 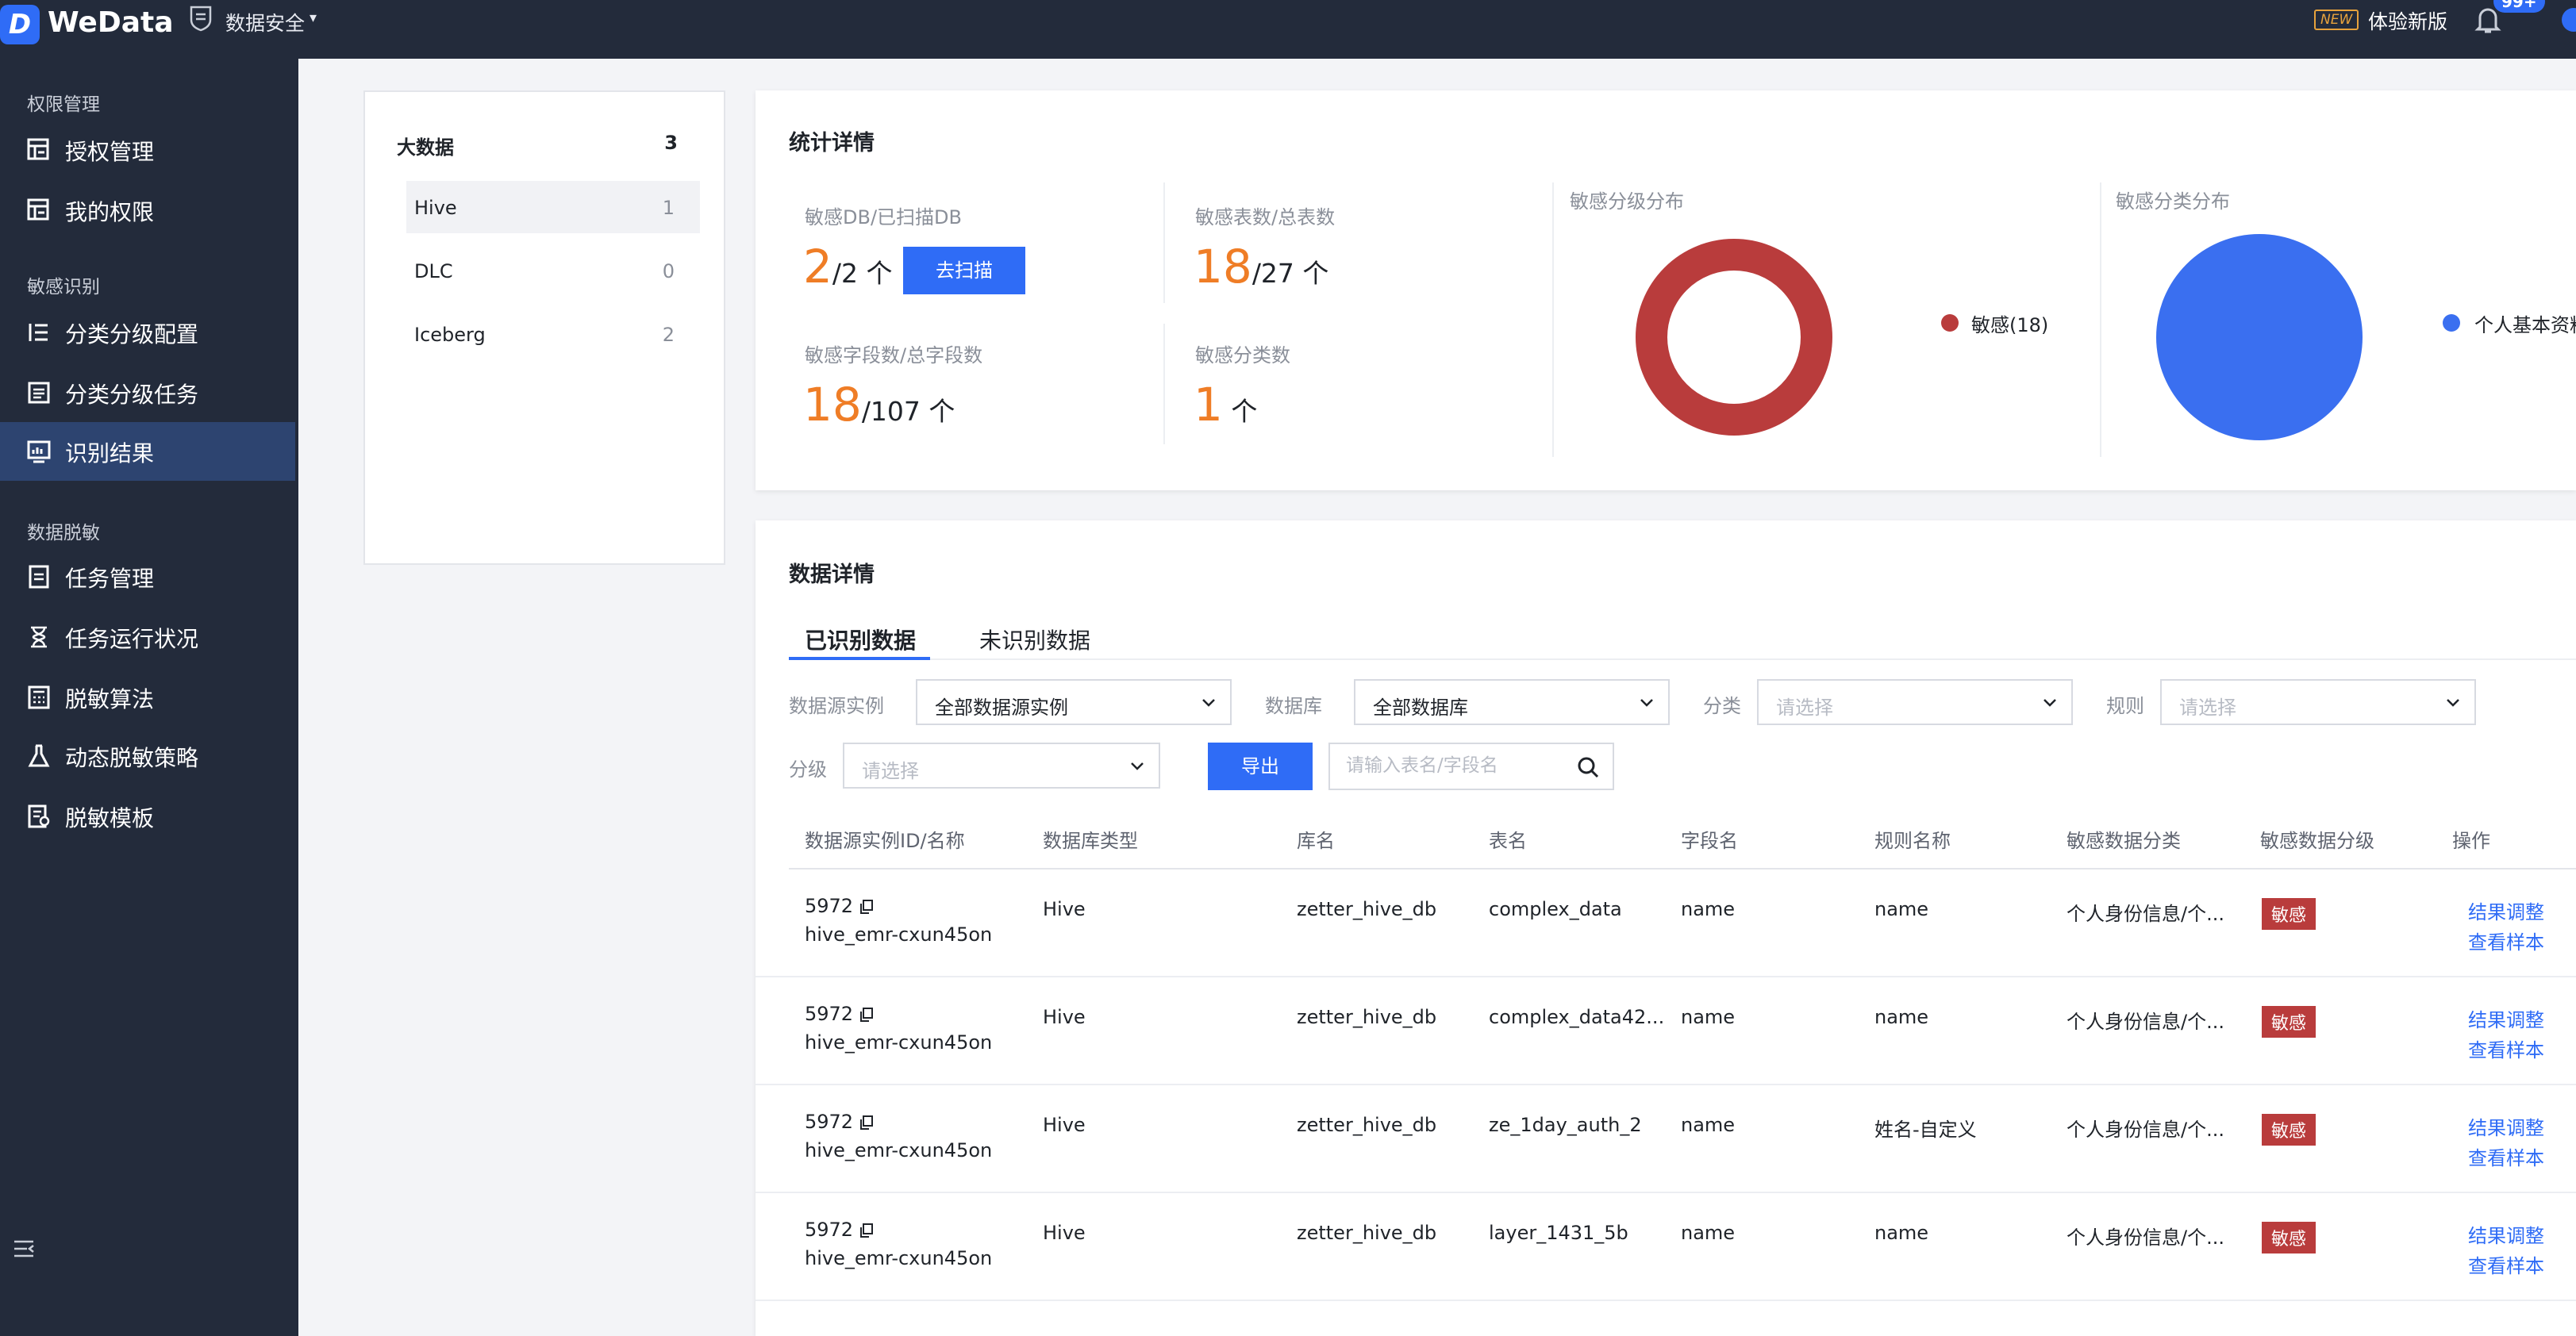 I want to click on sensitive-tables-value: 18/27 个, so click(x=1261, y=267).